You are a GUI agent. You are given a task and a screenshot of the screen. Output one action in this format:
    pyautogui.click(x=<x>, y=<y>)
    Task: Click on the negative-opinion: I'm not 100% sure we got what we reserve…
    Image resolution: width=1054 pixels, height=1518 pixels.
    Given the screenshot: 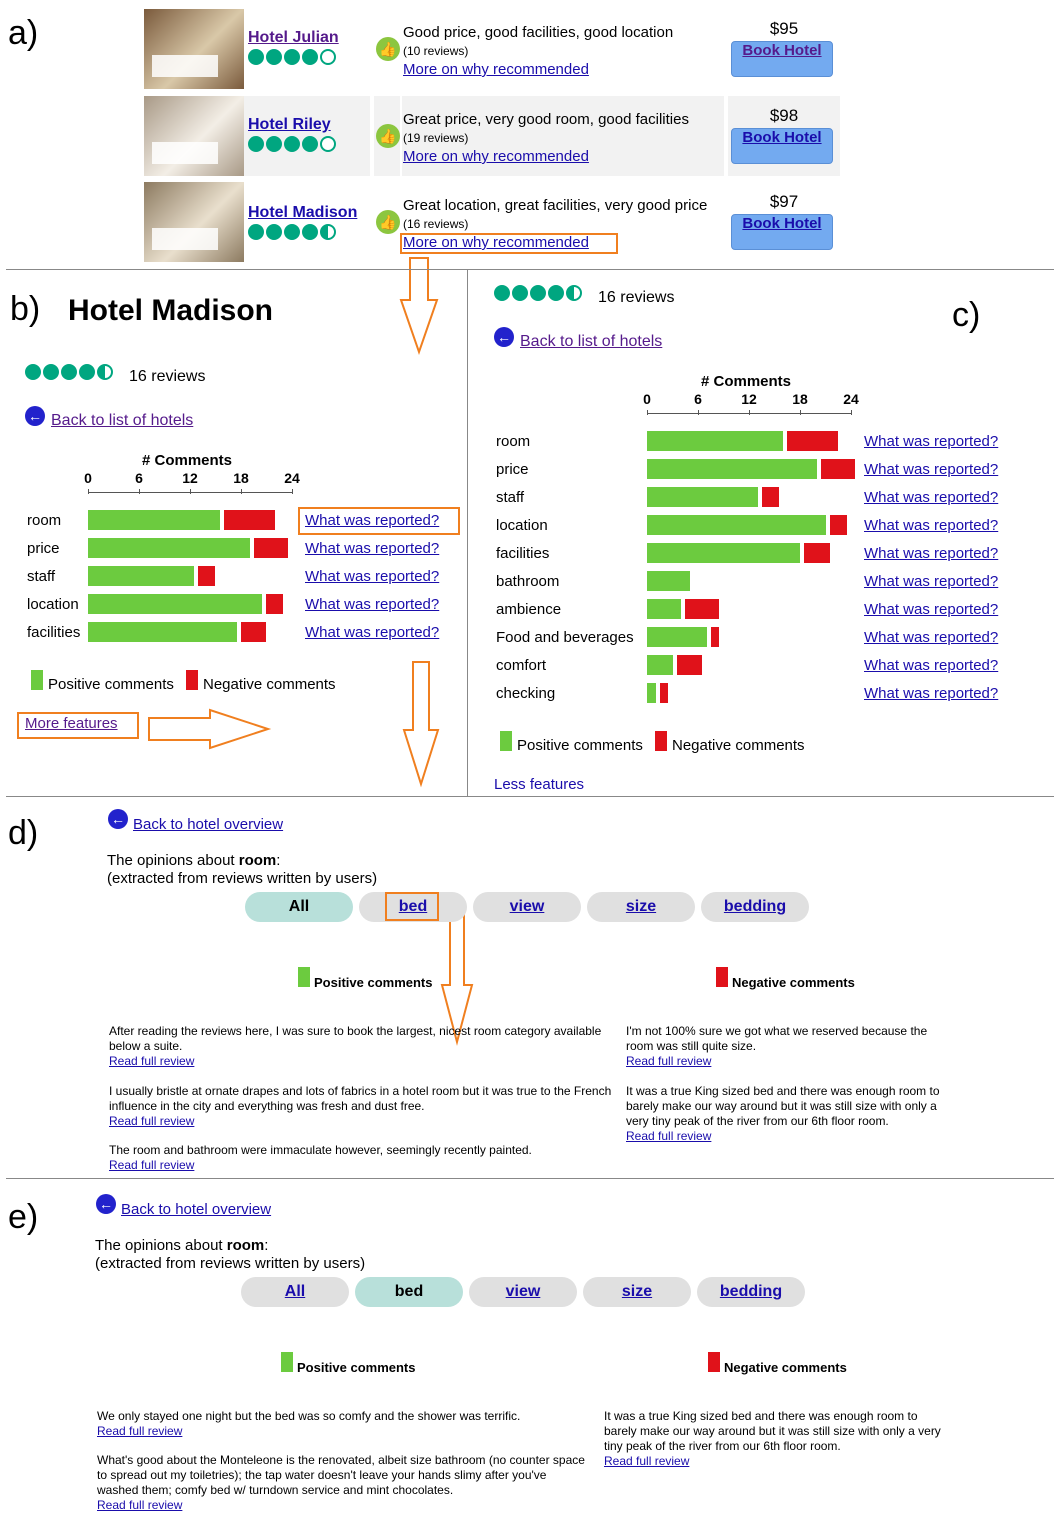 What is the action you would take?
    pyautogui.click(x=786, y=1046)
    